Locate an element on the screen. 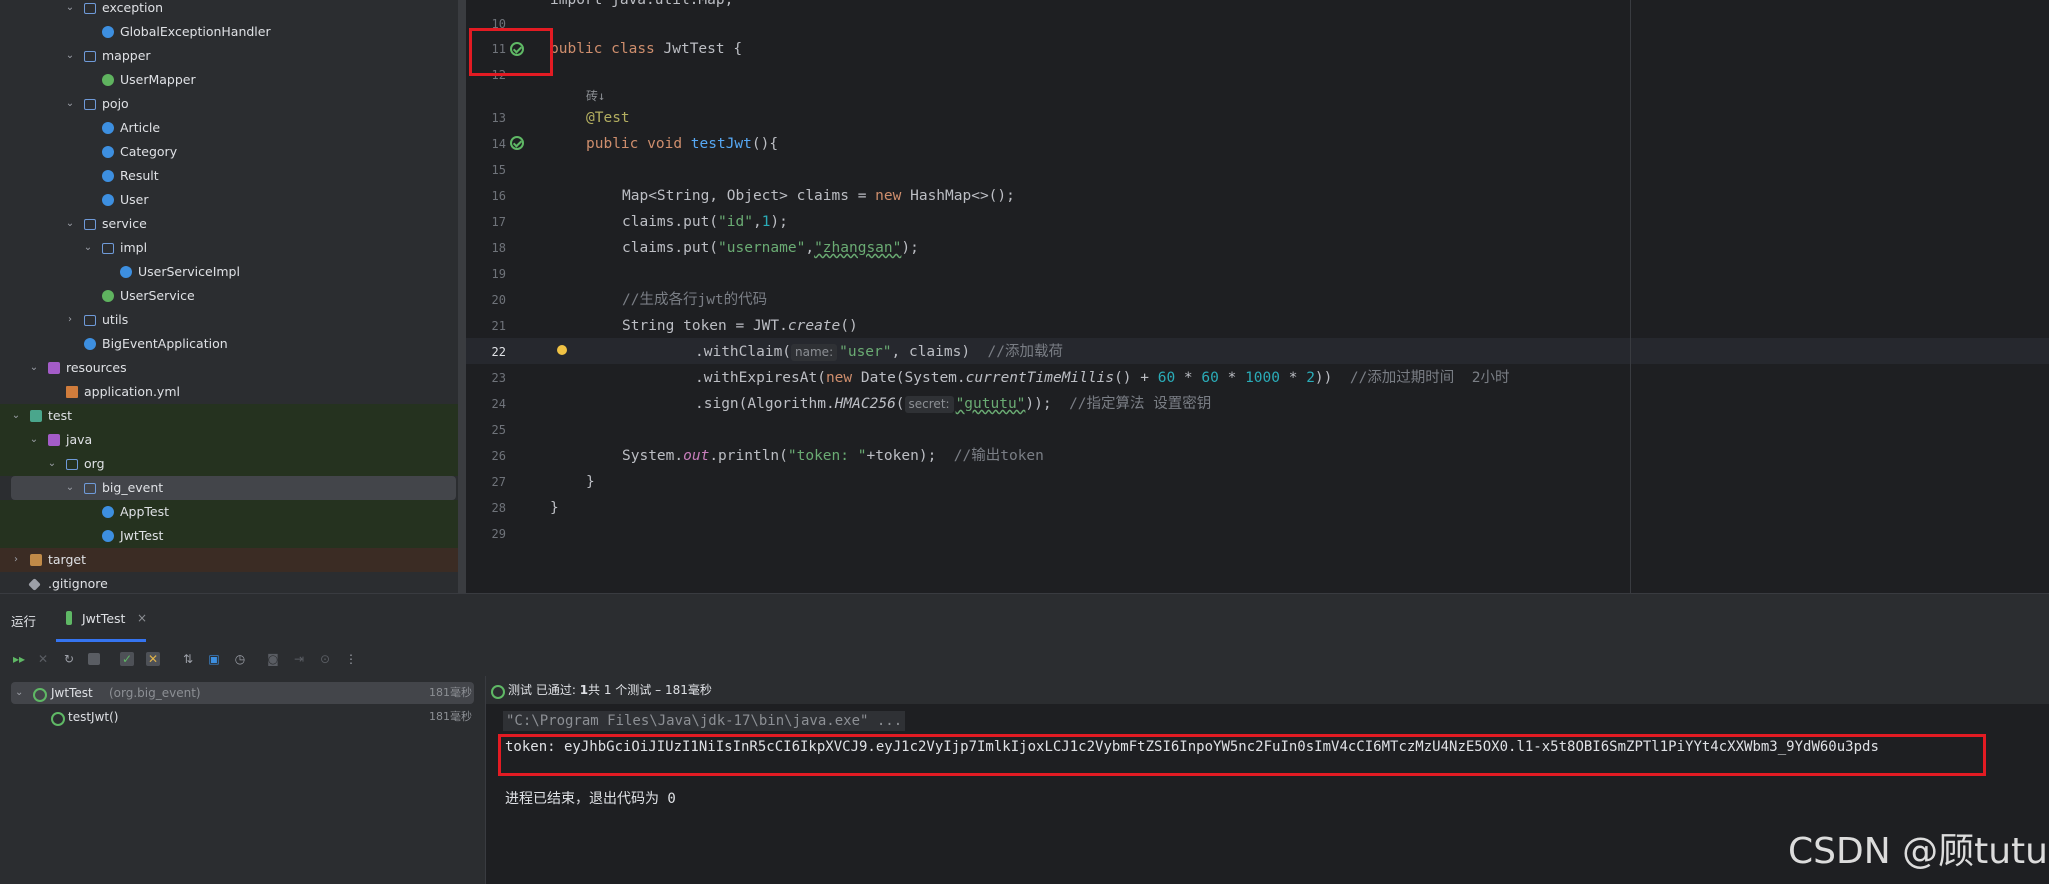  show-passed-icon: ✓ is located at coordinates (127, 659).